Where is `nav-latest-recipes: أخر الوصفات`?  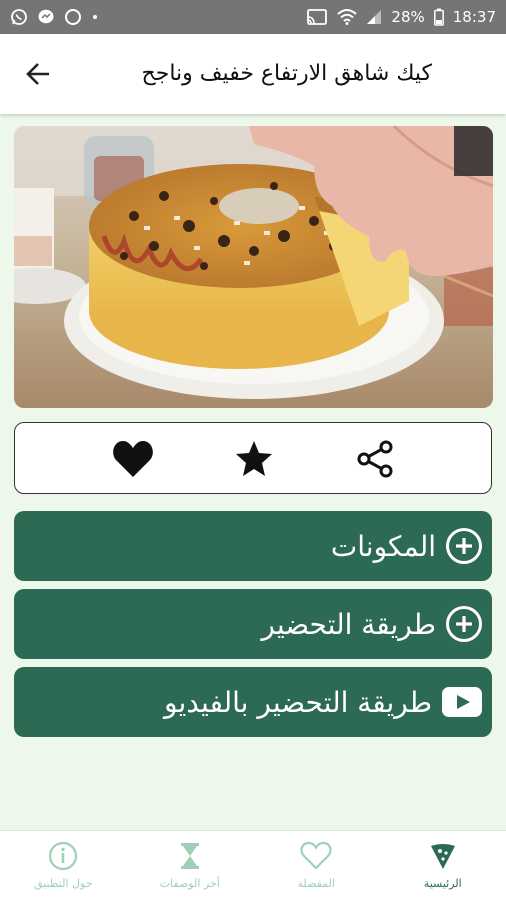
nav-latest-recipes: أخر الوصفات is located at coordinates (190, 866).